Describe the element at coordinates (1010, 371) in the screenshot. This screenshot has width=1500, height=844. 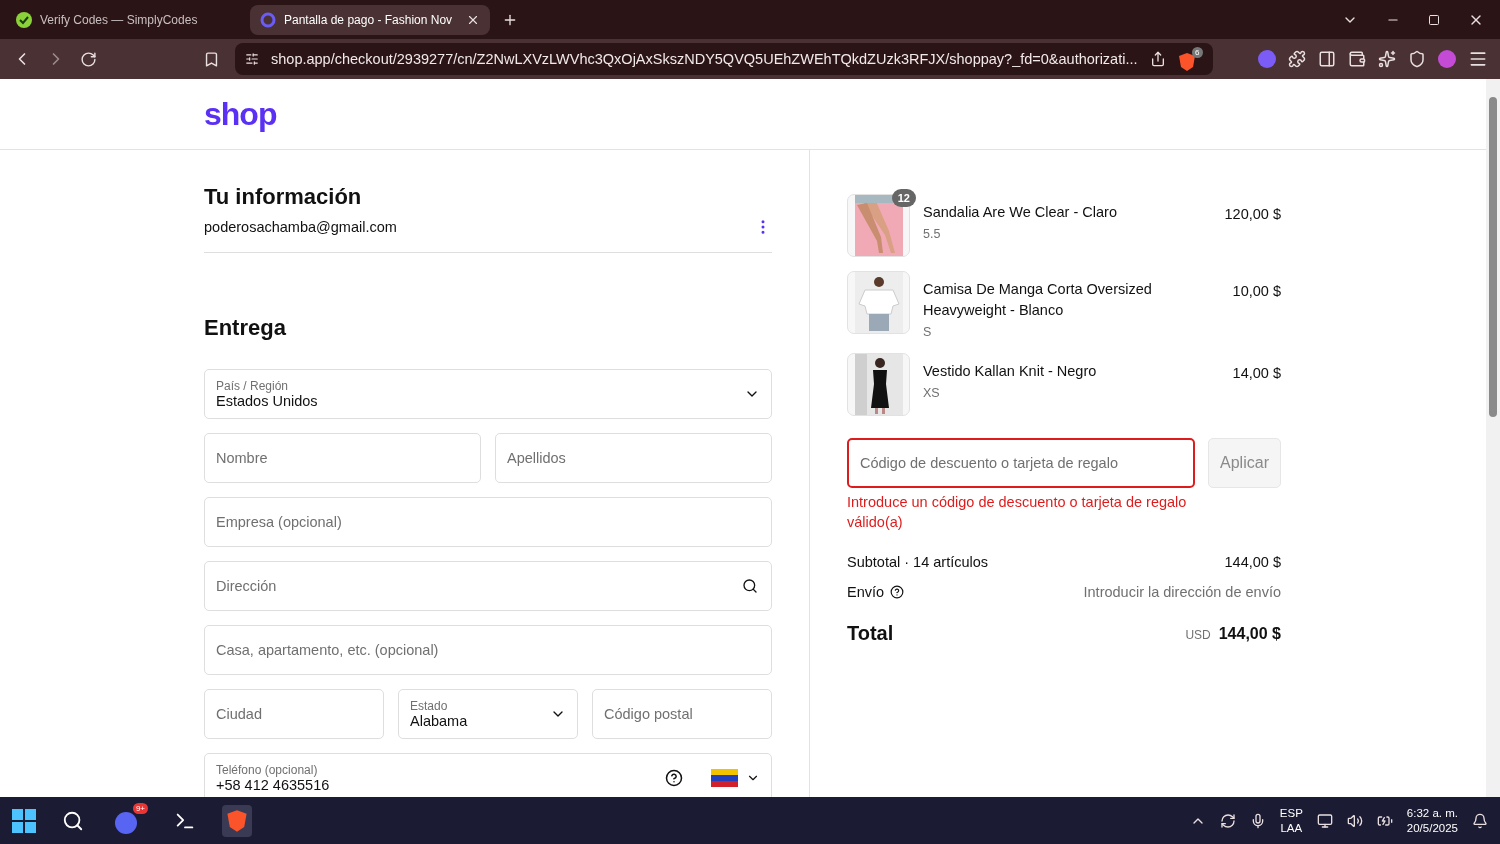
I see `product-name: Vestido Kallan Knit - Negro` at that location.